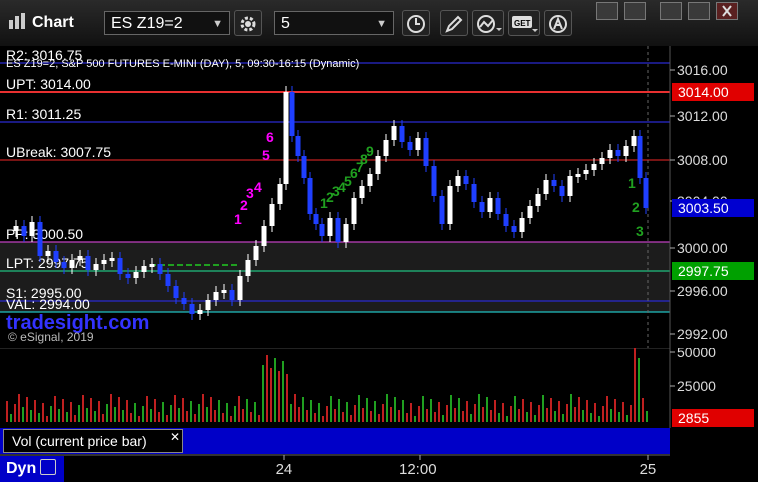 Image resolution: width=758 pixels, height=482 pixels. Describe the element at coordinates (167, 23) in the screenshot. I see `symbol-combo: ES Z19=2 ▼` at that location.